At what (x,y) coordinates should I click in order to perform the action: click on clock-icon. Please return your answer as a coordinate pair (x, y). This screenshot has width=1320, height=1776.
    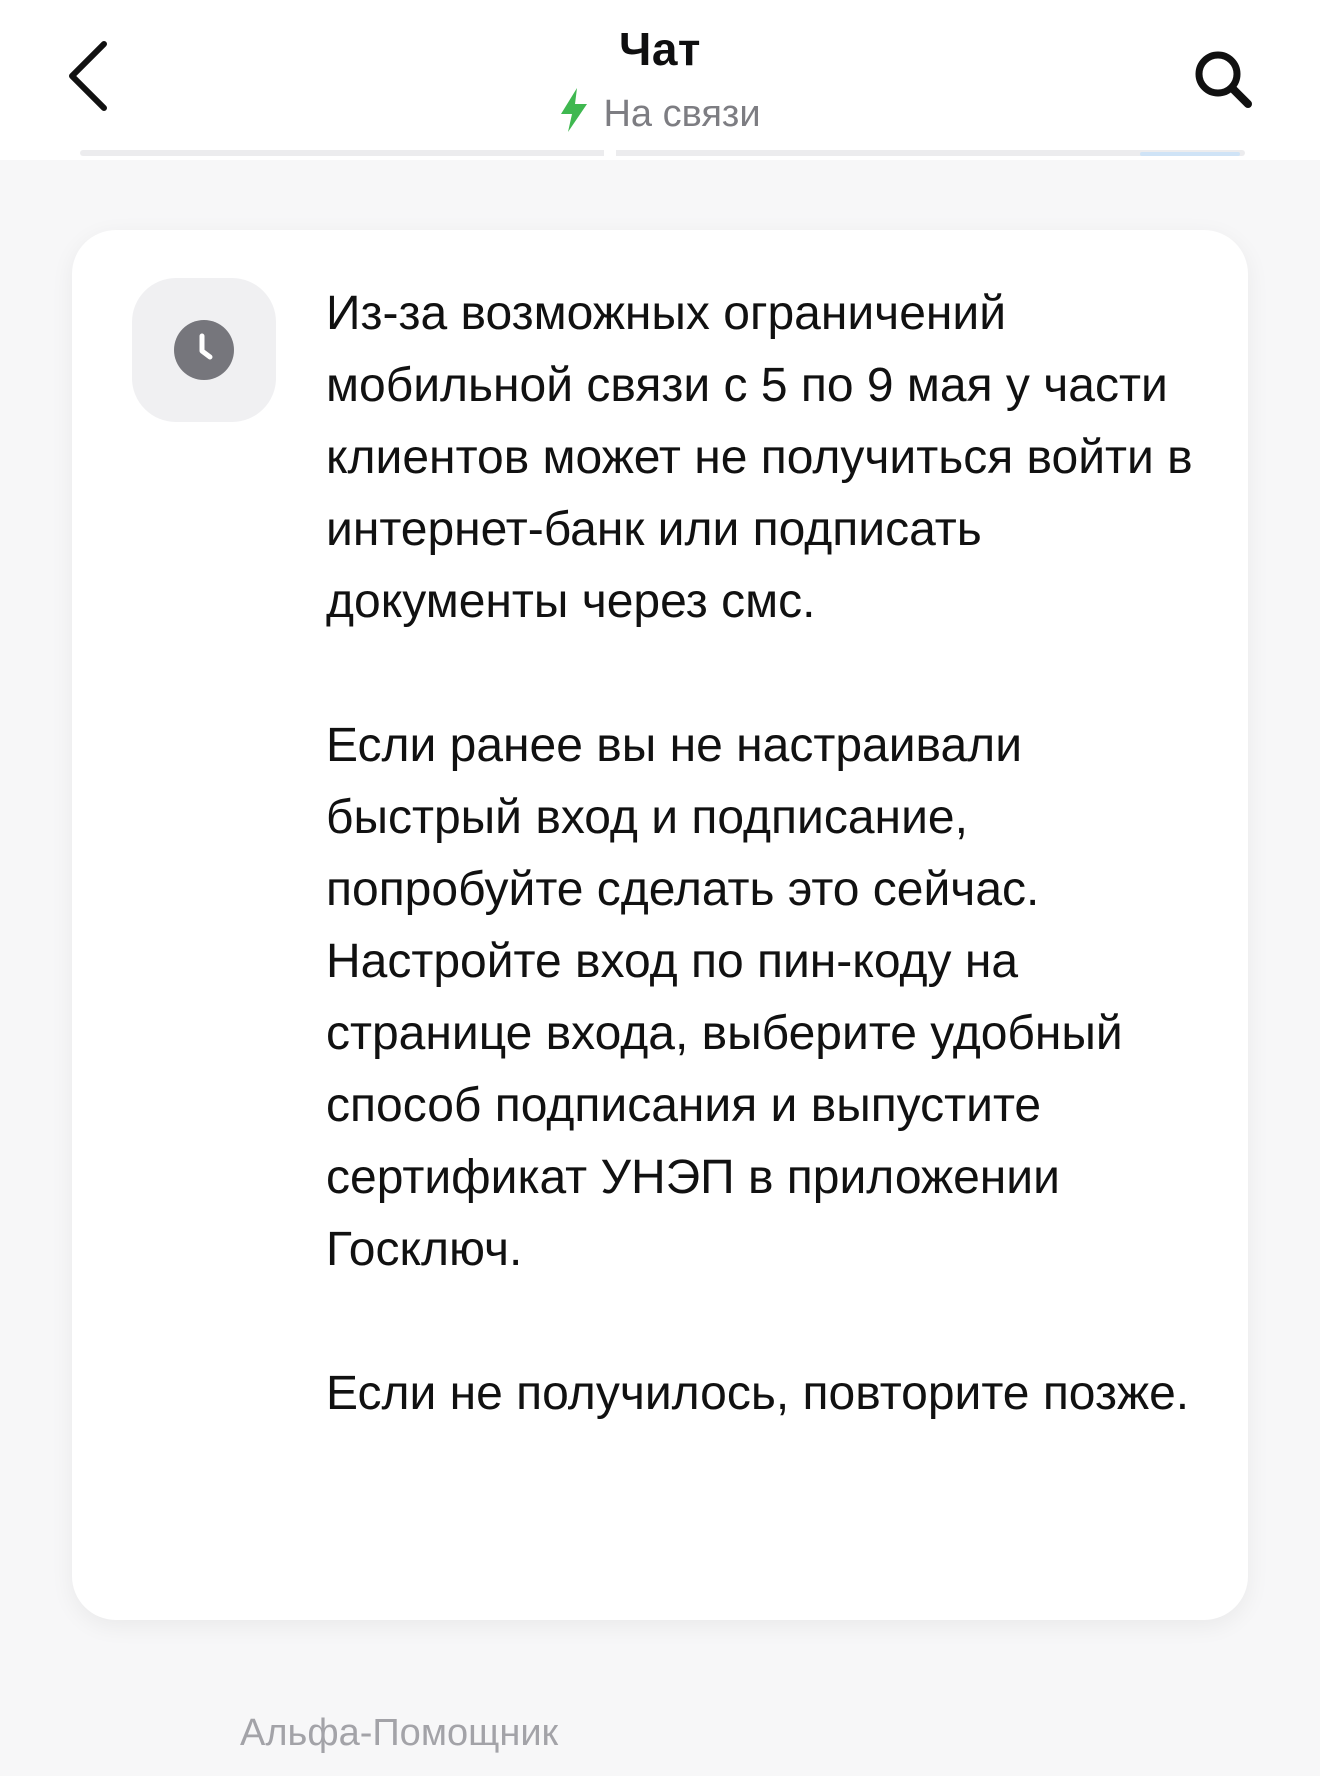
    Looking at the image, I should click on (204, 350).